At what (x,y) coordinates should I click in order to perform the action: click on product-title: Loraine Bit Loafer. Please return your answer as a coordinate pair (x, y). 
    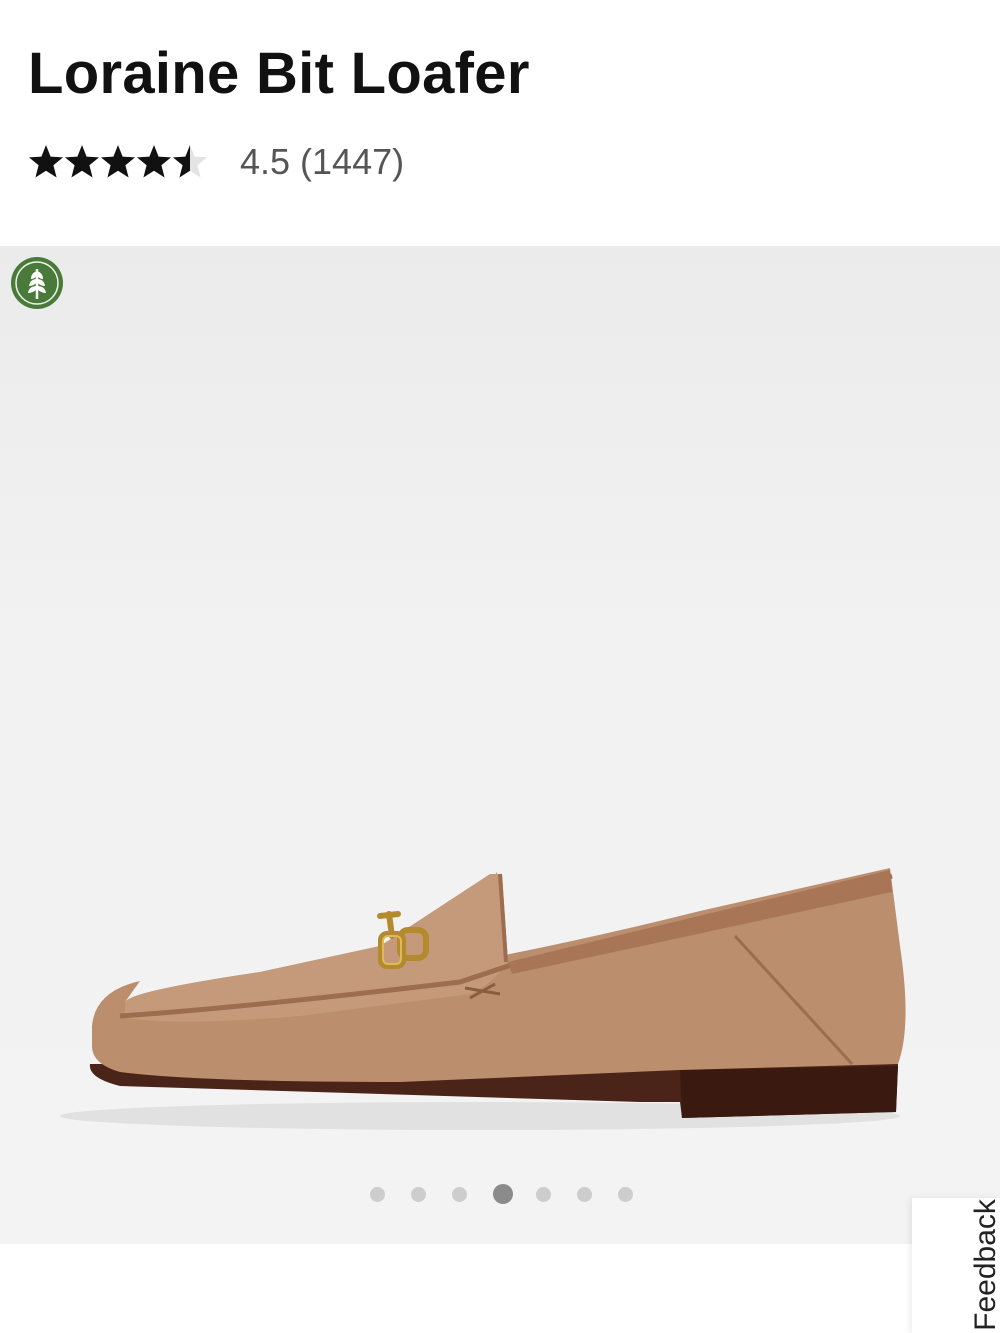
    Looking at the image, I should click on (279, 73).